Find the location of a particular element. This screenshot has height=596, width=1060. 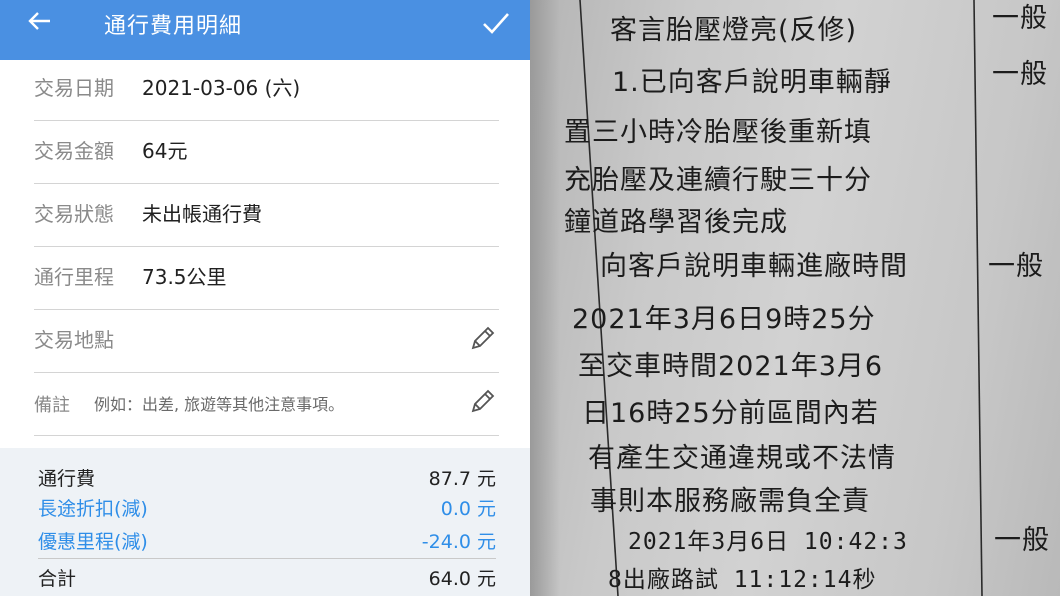

field-date-value: 2021-03-06 (六) is located at coordinates (221, 88).